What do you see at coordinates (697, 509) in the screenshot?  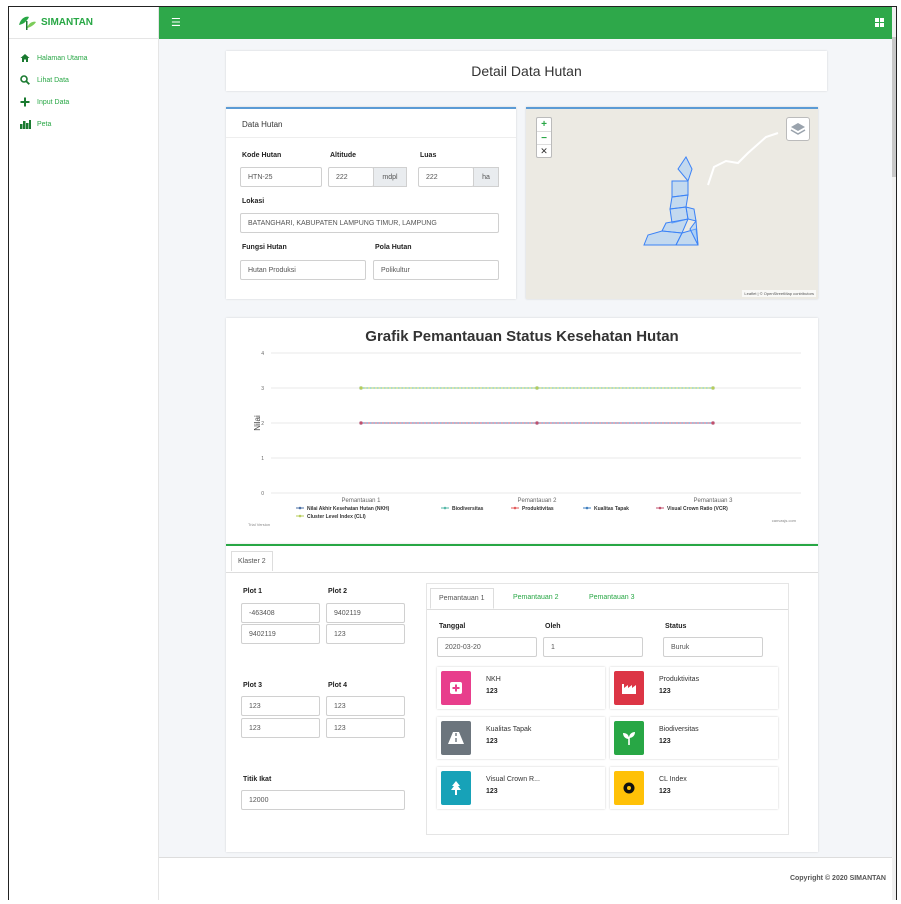 I see `legend-entry: Visual Crown Ratio (VCR)` at bounding box center [697, 509].